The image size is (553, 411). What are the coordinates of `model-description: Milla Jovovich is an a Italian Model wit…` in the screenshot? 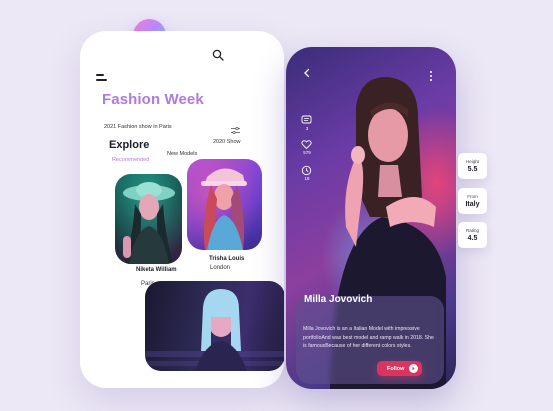 It's located at (368, 338).